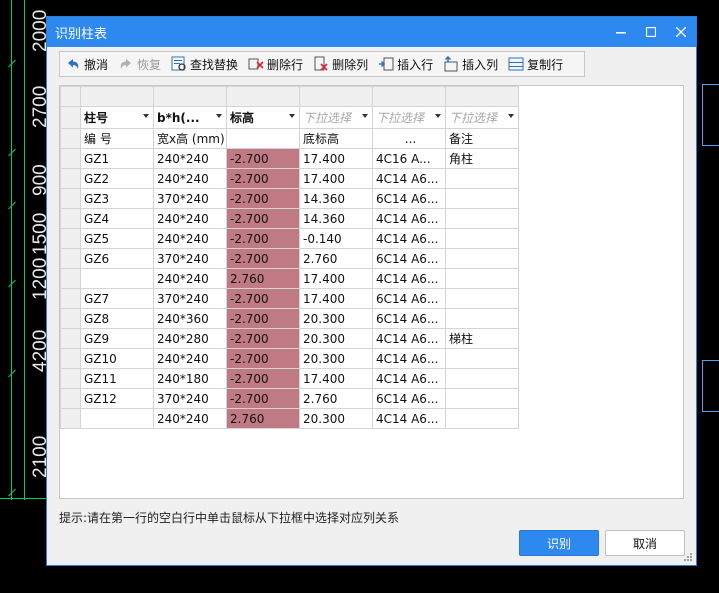 The image size is (719, 593). Describe the element at coordinates (405, 64) in the screenshot. I see `insert-row-button: 插入行` at that location.